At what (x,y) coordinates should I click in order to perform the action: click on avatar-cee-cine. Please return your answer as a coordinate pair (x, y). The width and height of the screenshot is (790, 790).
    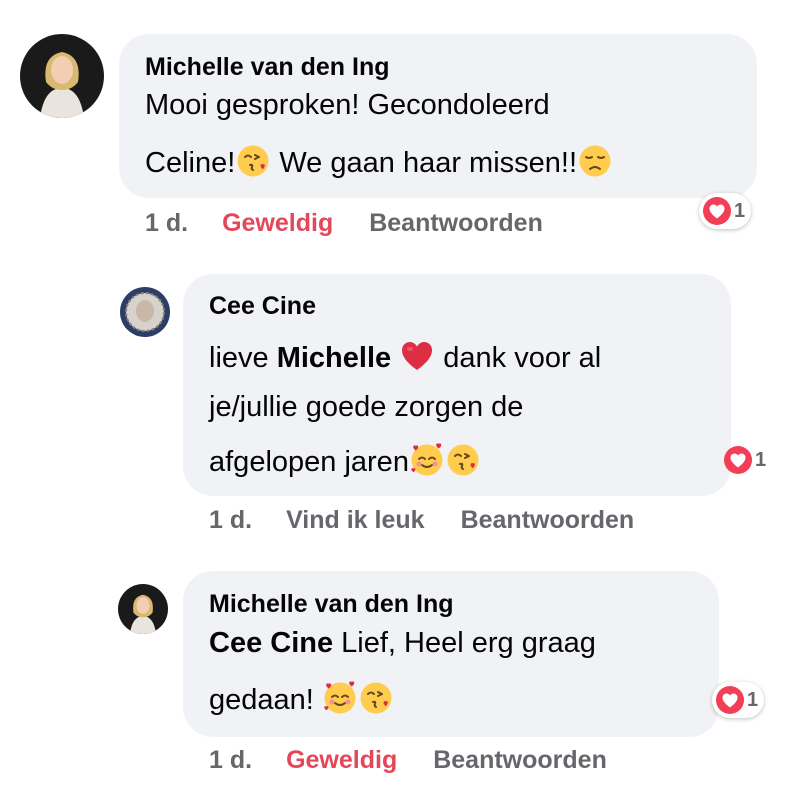
    Looking at the image, I should click on (145, 312).